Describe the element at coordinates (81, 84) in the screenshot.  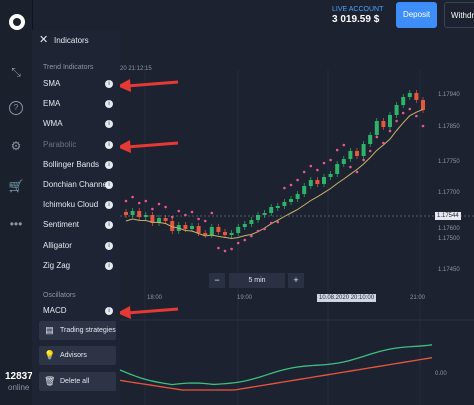
I see `indicator-item: SMA i` at that location.